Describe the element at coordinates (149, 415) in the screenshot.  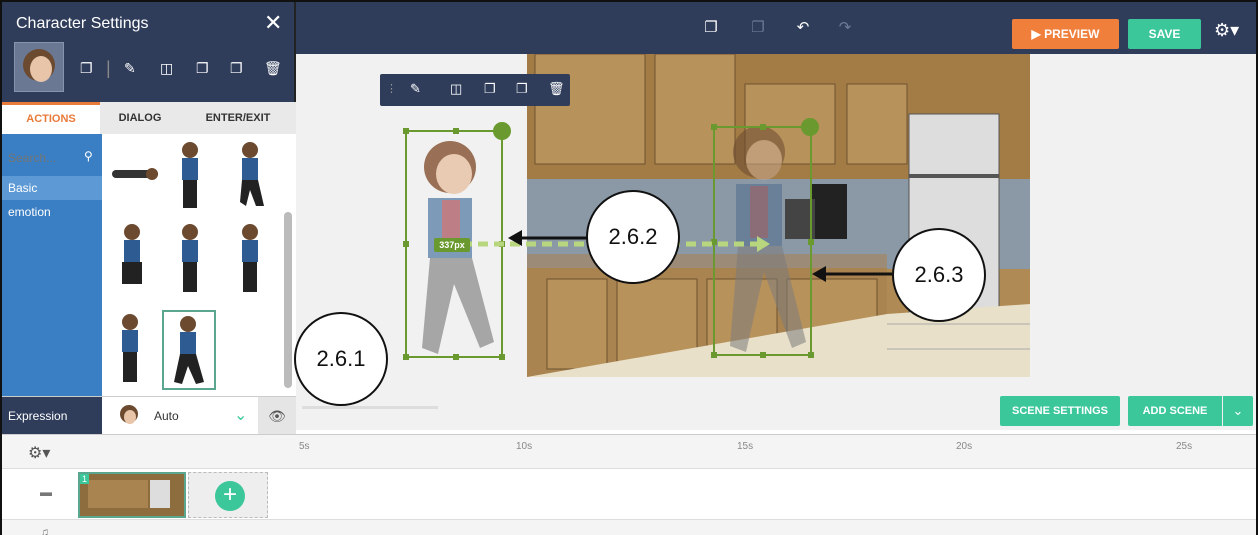
I see `expression-bar: Expression Auto ⌄ 👁` at that location.